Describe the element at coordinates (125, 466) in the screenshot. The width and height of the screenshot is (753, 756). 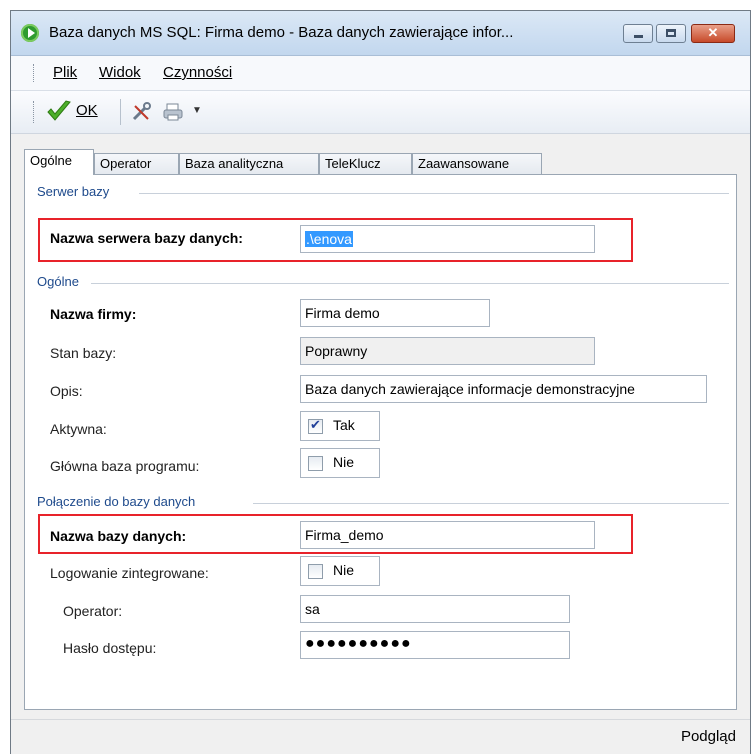
I see `main-db-label: Główna baza programu:` at that location.